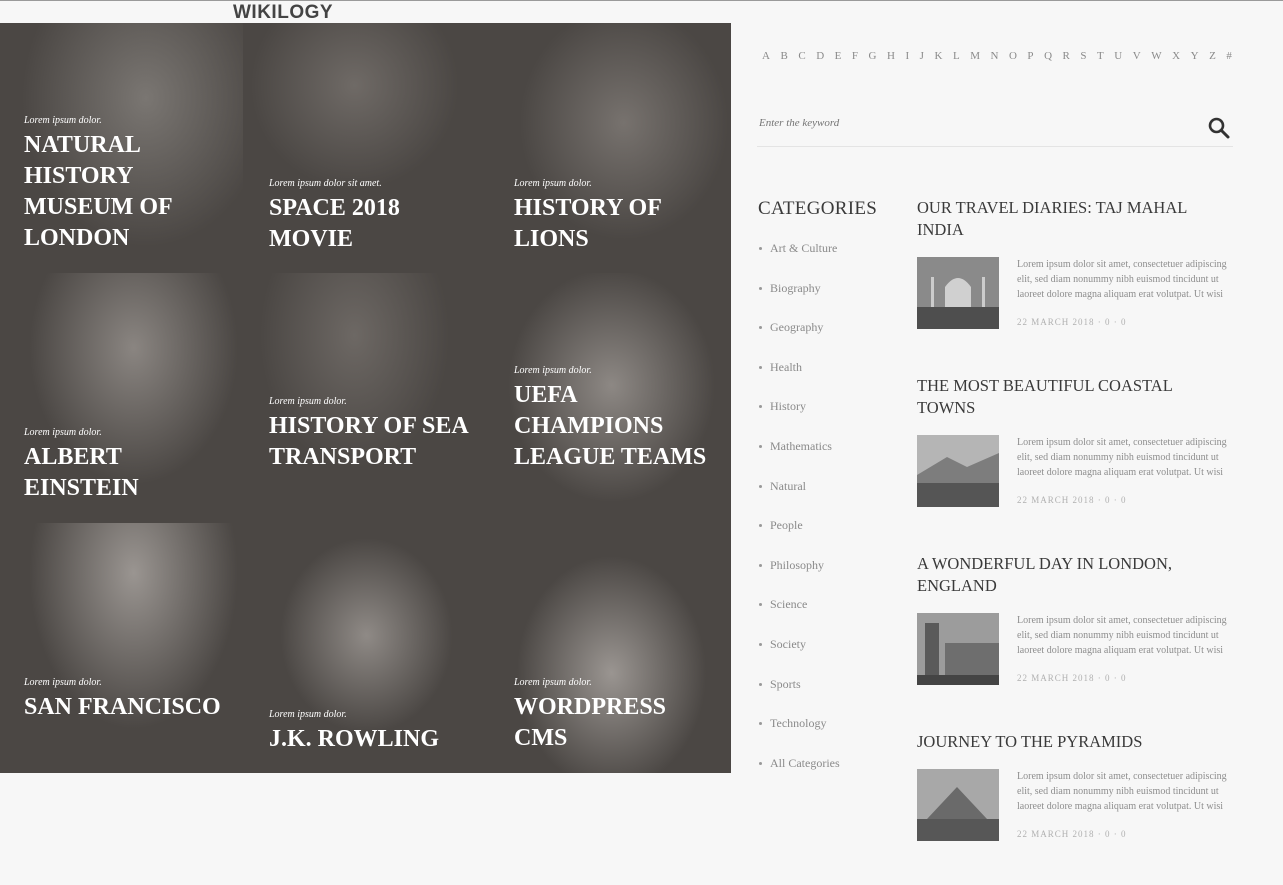 This screenshot has width=1283, height=885. I want to click on search-icon, so click(1219, 128).